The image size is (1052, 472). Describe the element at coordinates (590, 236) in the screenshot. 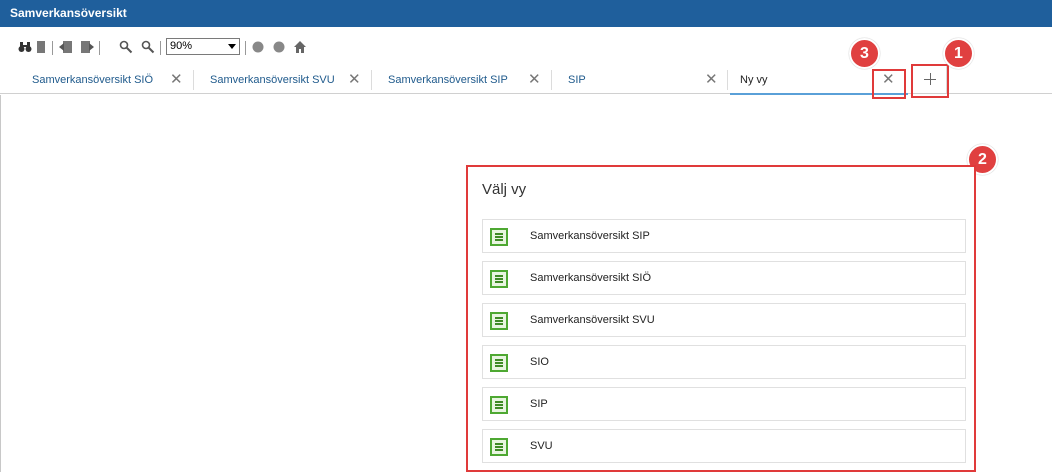

I see `view-item-label: Samverkansöversikt SIP` at that location.